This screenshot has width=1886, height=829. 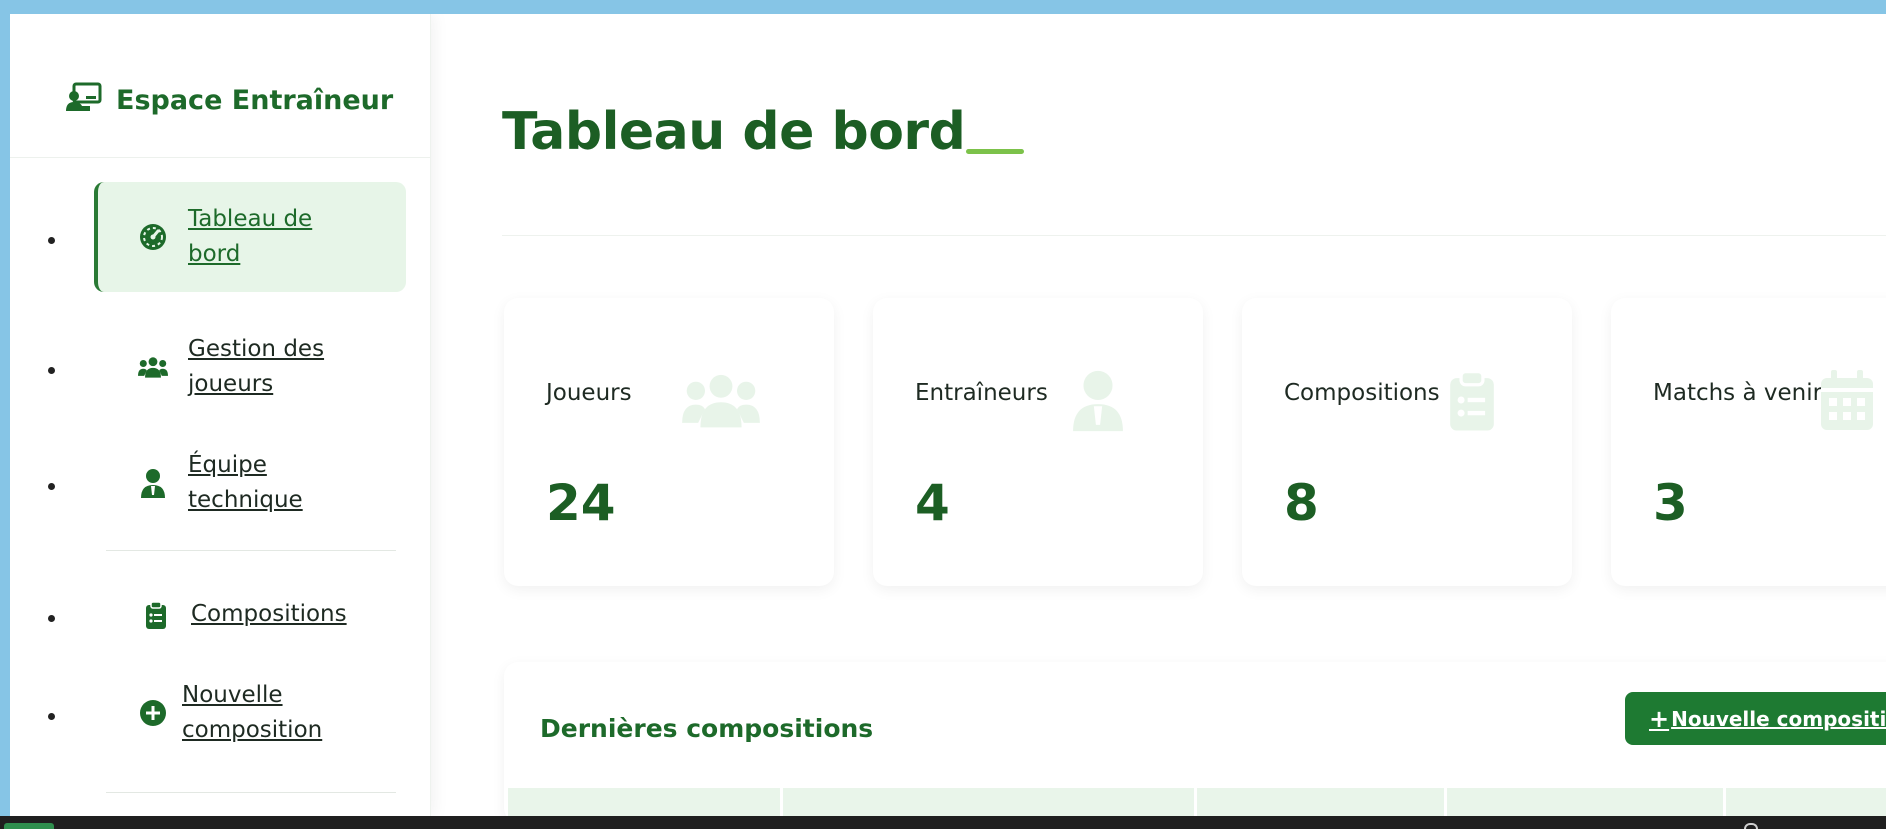 I want to click on taskbar-app-icon, so click(x=29, y=826).